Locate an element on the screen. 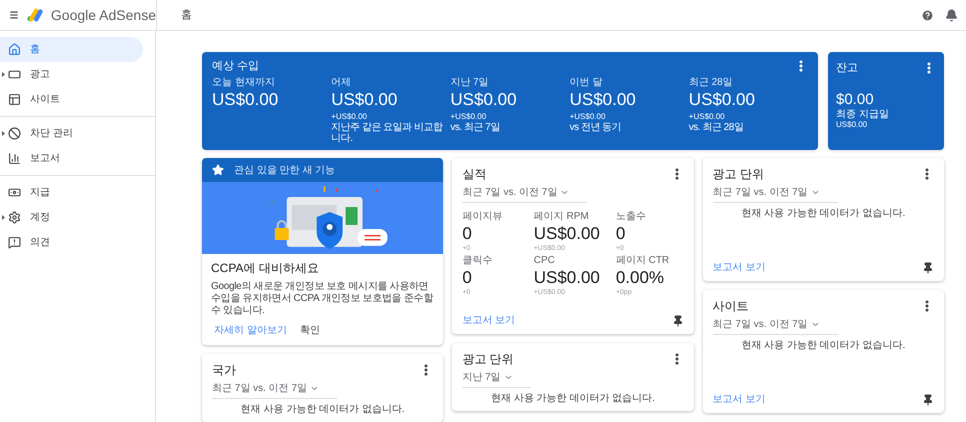 The width and height of the screenshot is (966, 422). metric-label: 페이지 RPM is located at coordinates (562, 217).